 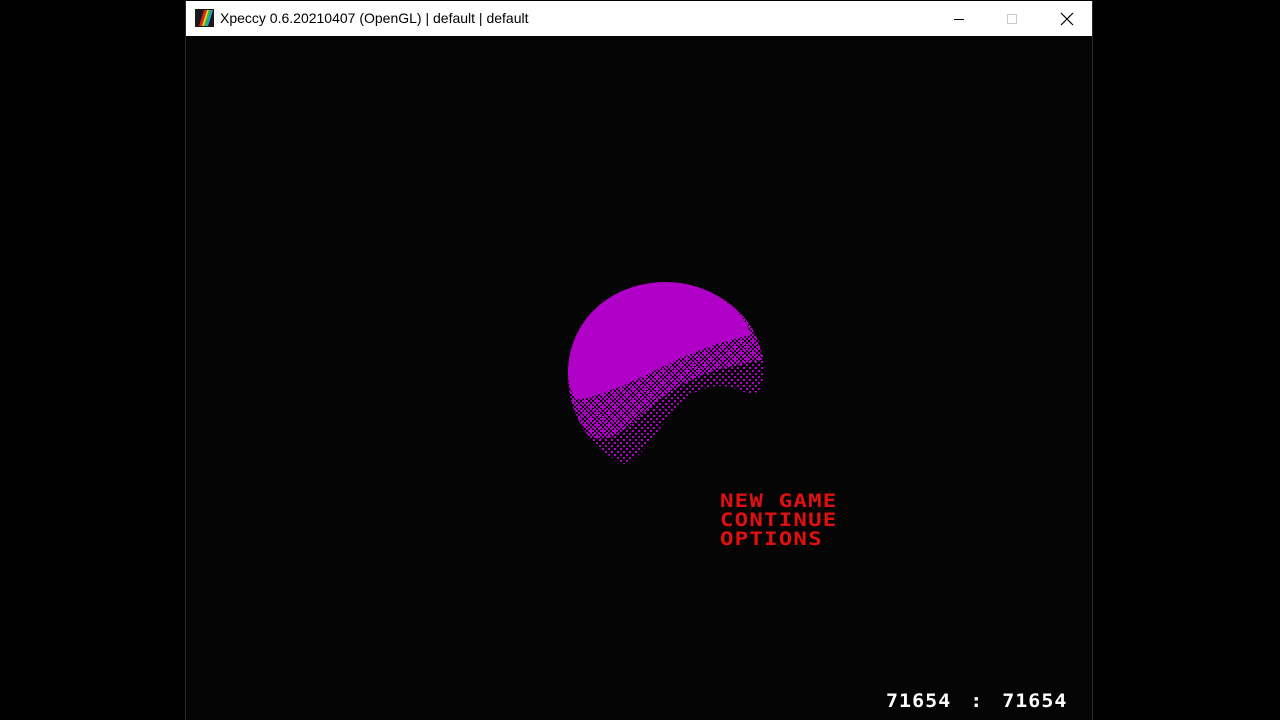 I want to click on frame-counter: 71654:71654, so click(x=977, y=701).